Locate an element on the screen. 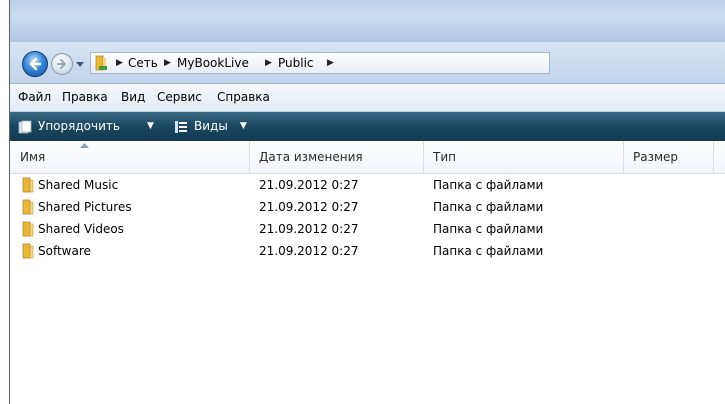 The height and width of the screenshot is (404, 725). views-button: Виды ▼ is located at coordinates (217, 126).